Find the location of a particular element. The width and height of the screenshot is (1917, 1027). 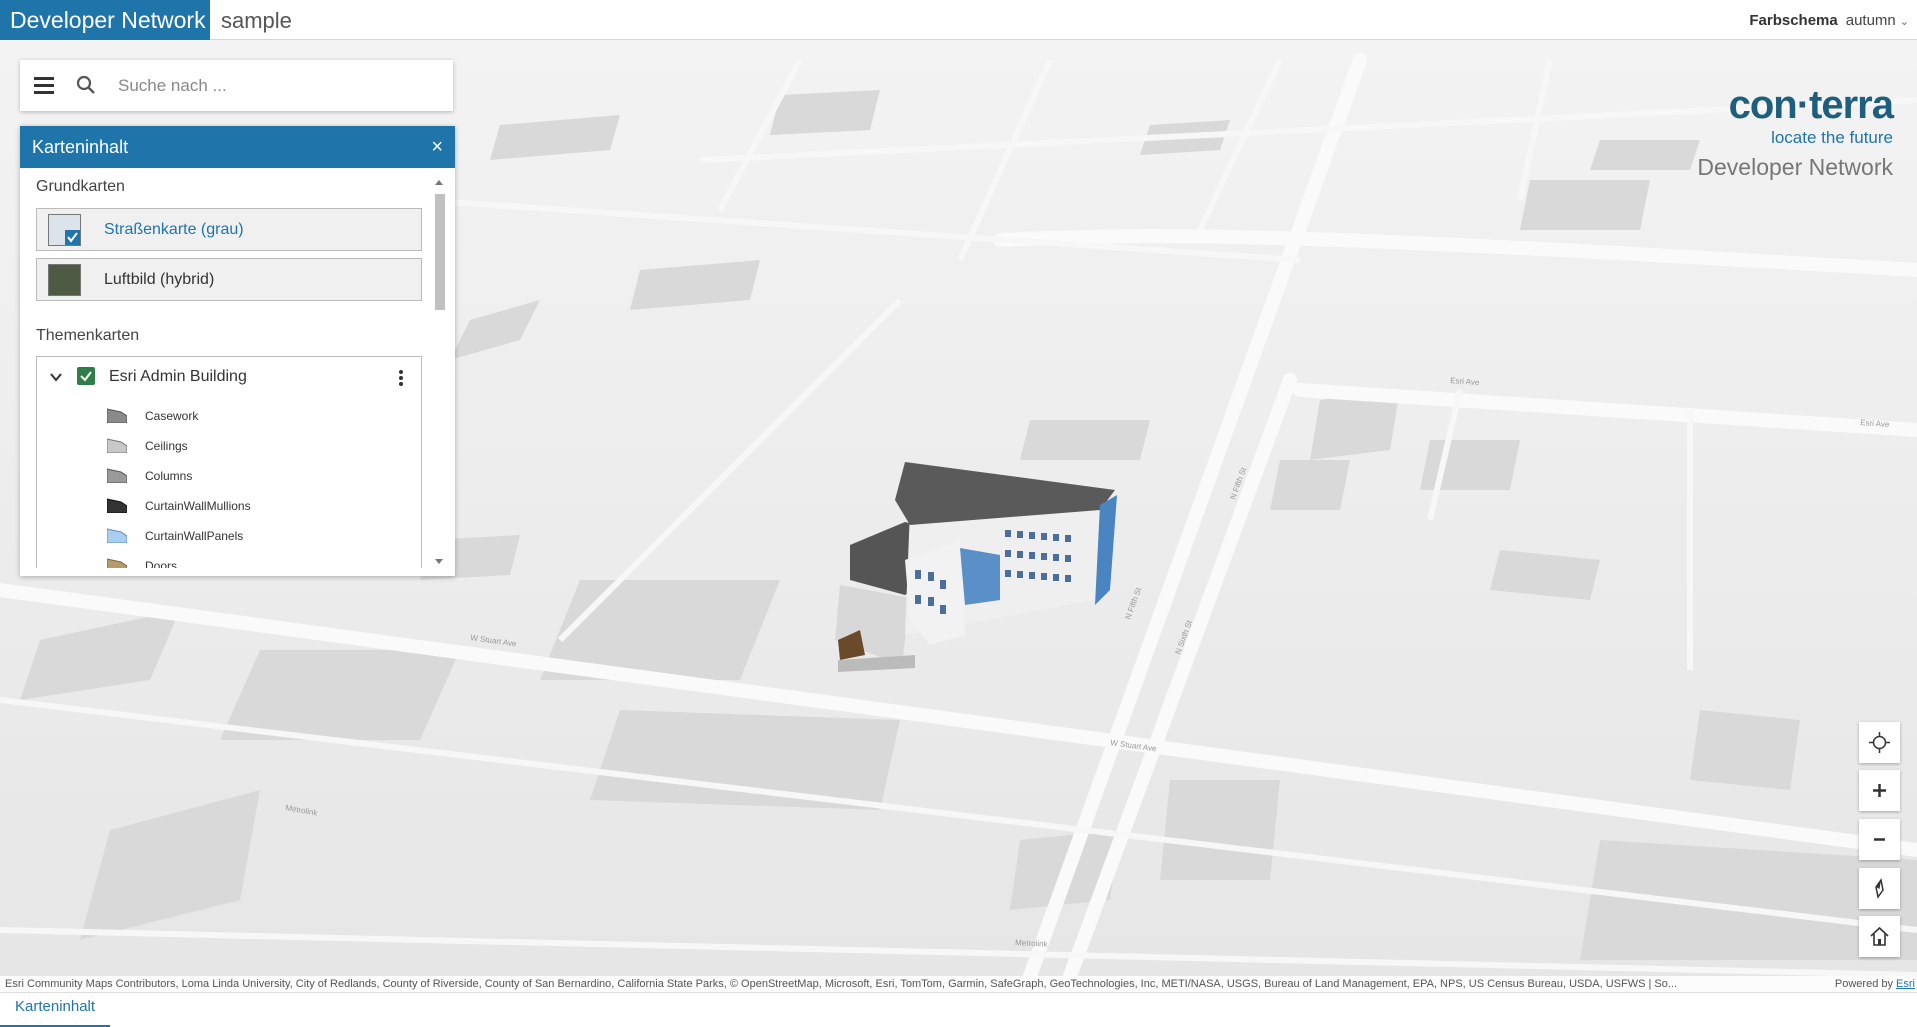

layer-name: Esri Admin Building is located at coordinates (178, 376).